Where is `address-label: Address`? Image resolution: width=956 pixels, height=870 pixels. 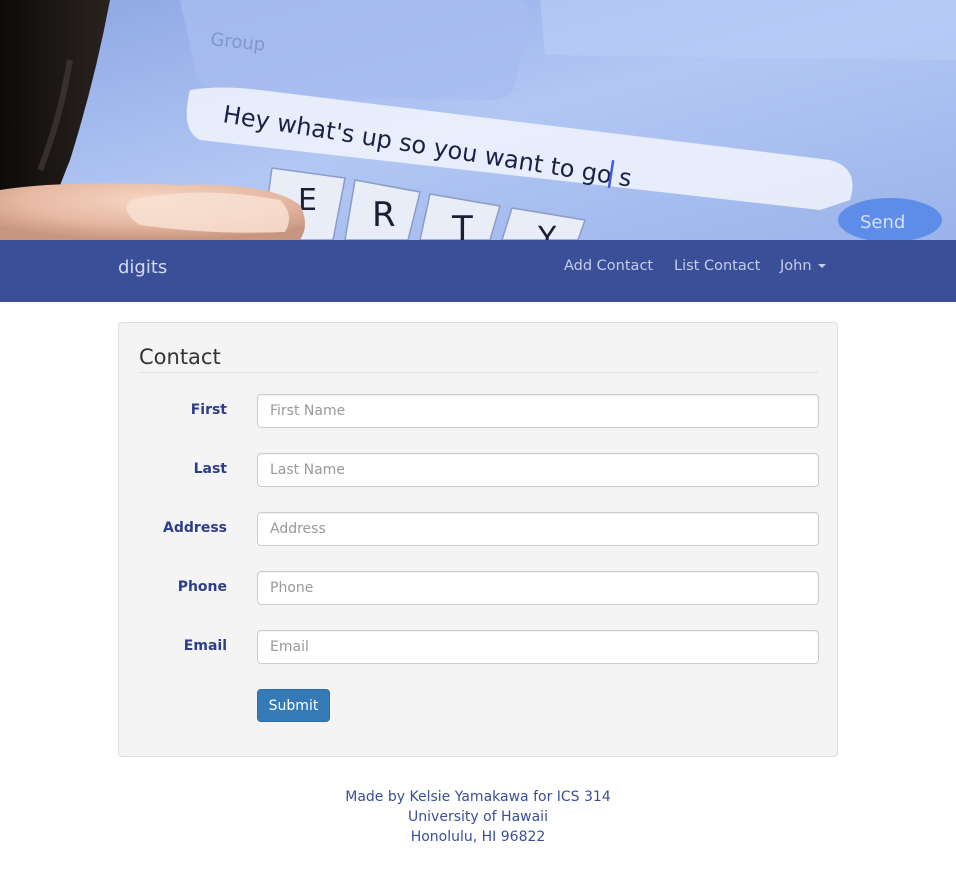 address-label: Address is located at coordinates (195, 528).